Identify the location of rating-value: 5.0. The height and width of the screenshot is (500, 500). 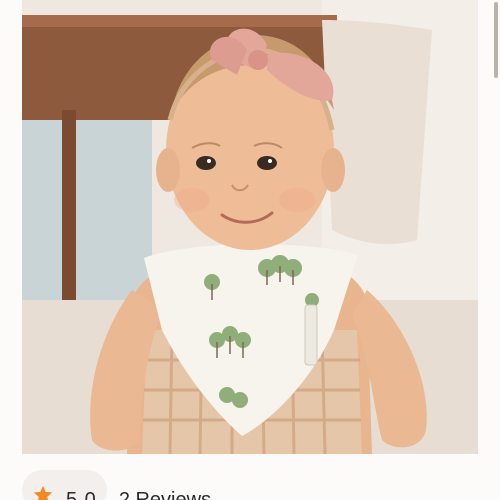
(81, 494).